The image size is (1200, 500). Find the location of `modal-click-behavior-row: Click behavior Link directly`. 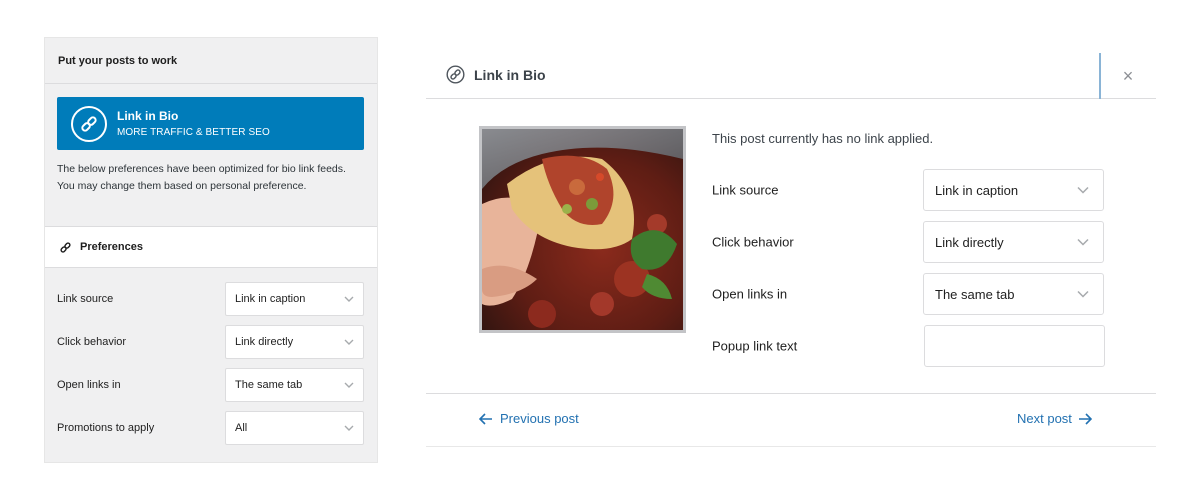

modal-click-behavior-row: Click behavior Link directly is located at coordinates (908, 242).